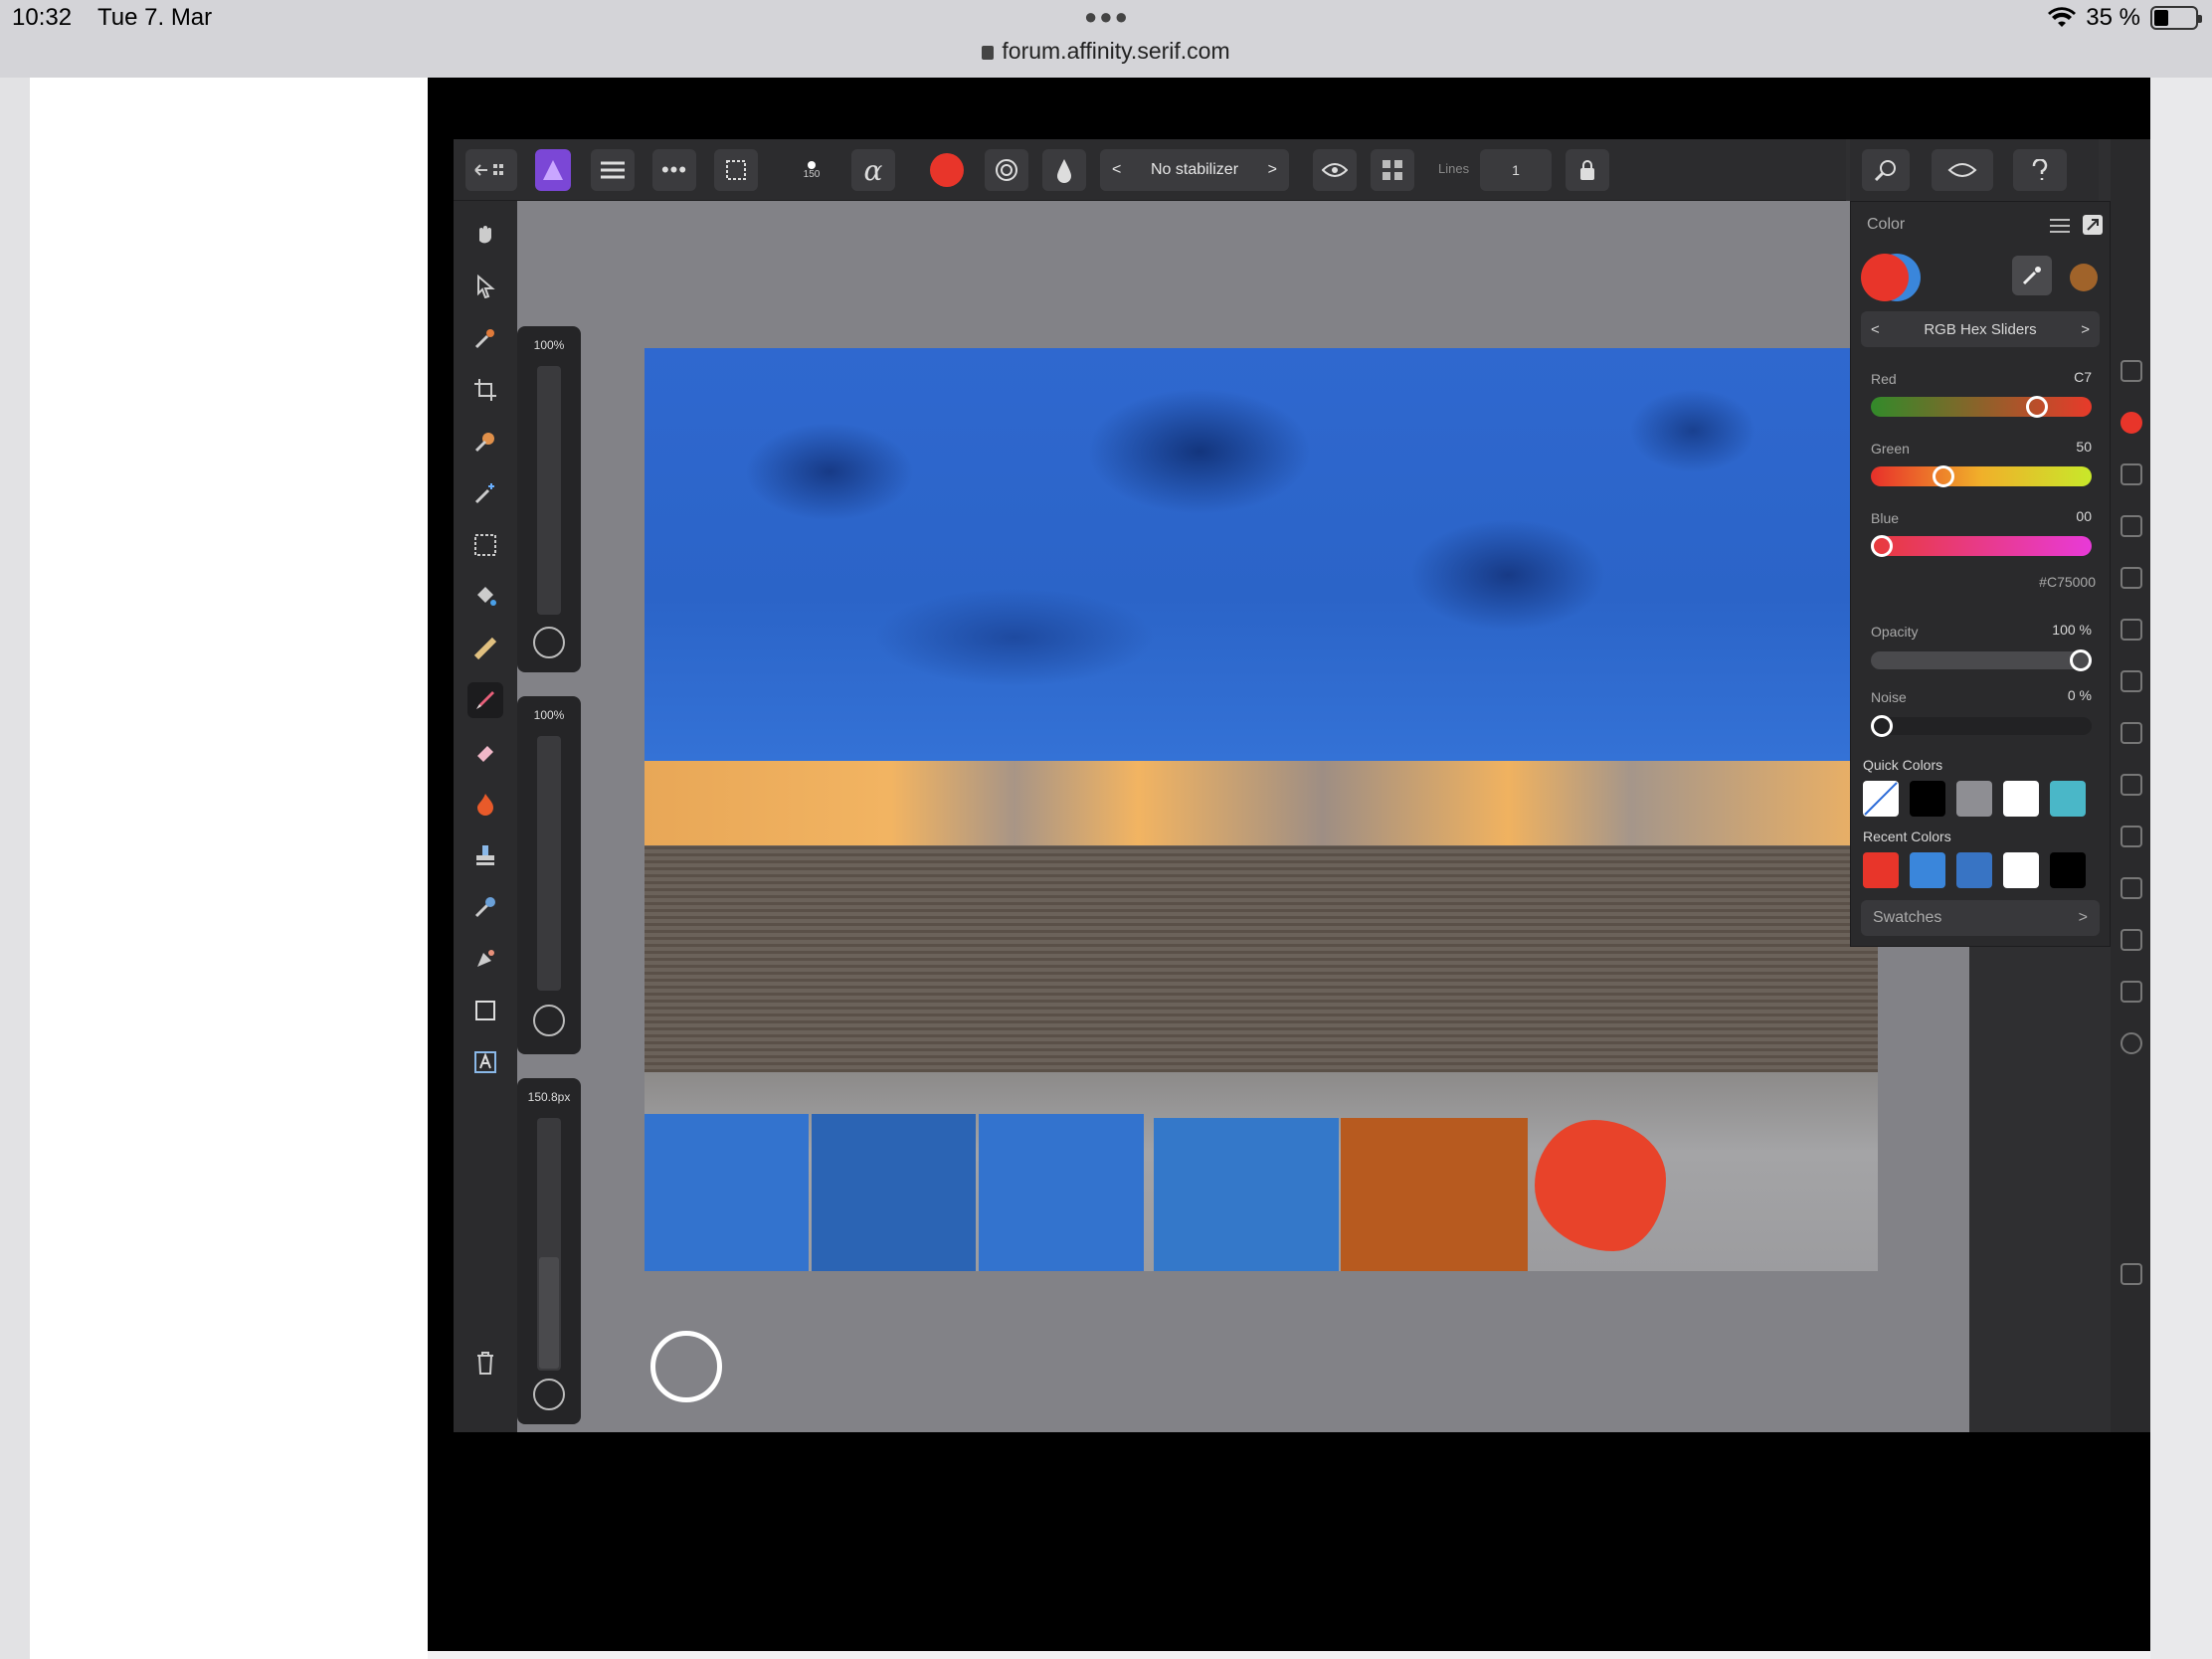 This screenshot has width=2212, height=1659. Describe the element at coordinates (1006, 170) in the screenshot. I see `wet-edges-button` at that location.